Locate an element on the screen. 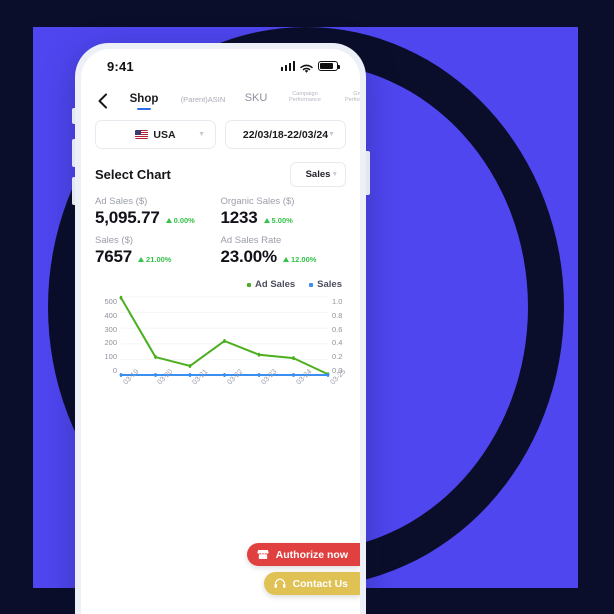 The height and width of the screenshot is (614, 614). y-tick-label: 400 is located at coordinates (110, 315).